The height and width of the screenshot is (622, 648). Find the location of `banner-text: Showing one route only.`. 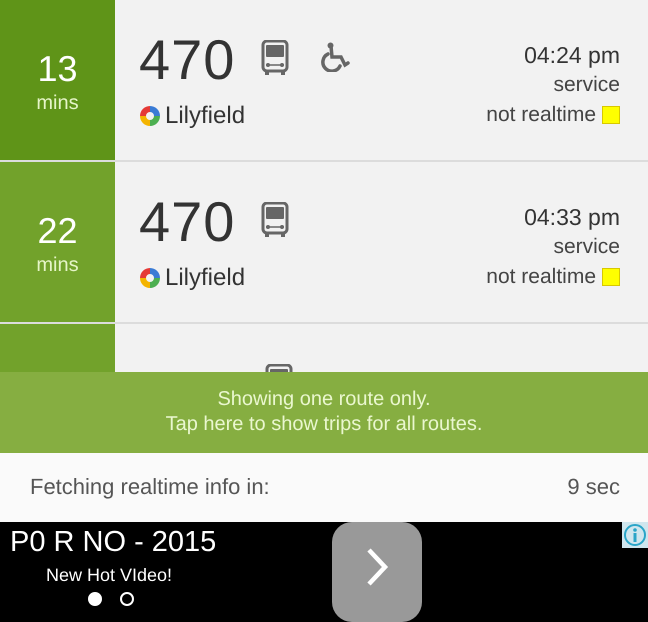

banner-text: Showing one route only. is located at coordinates (324, 399).